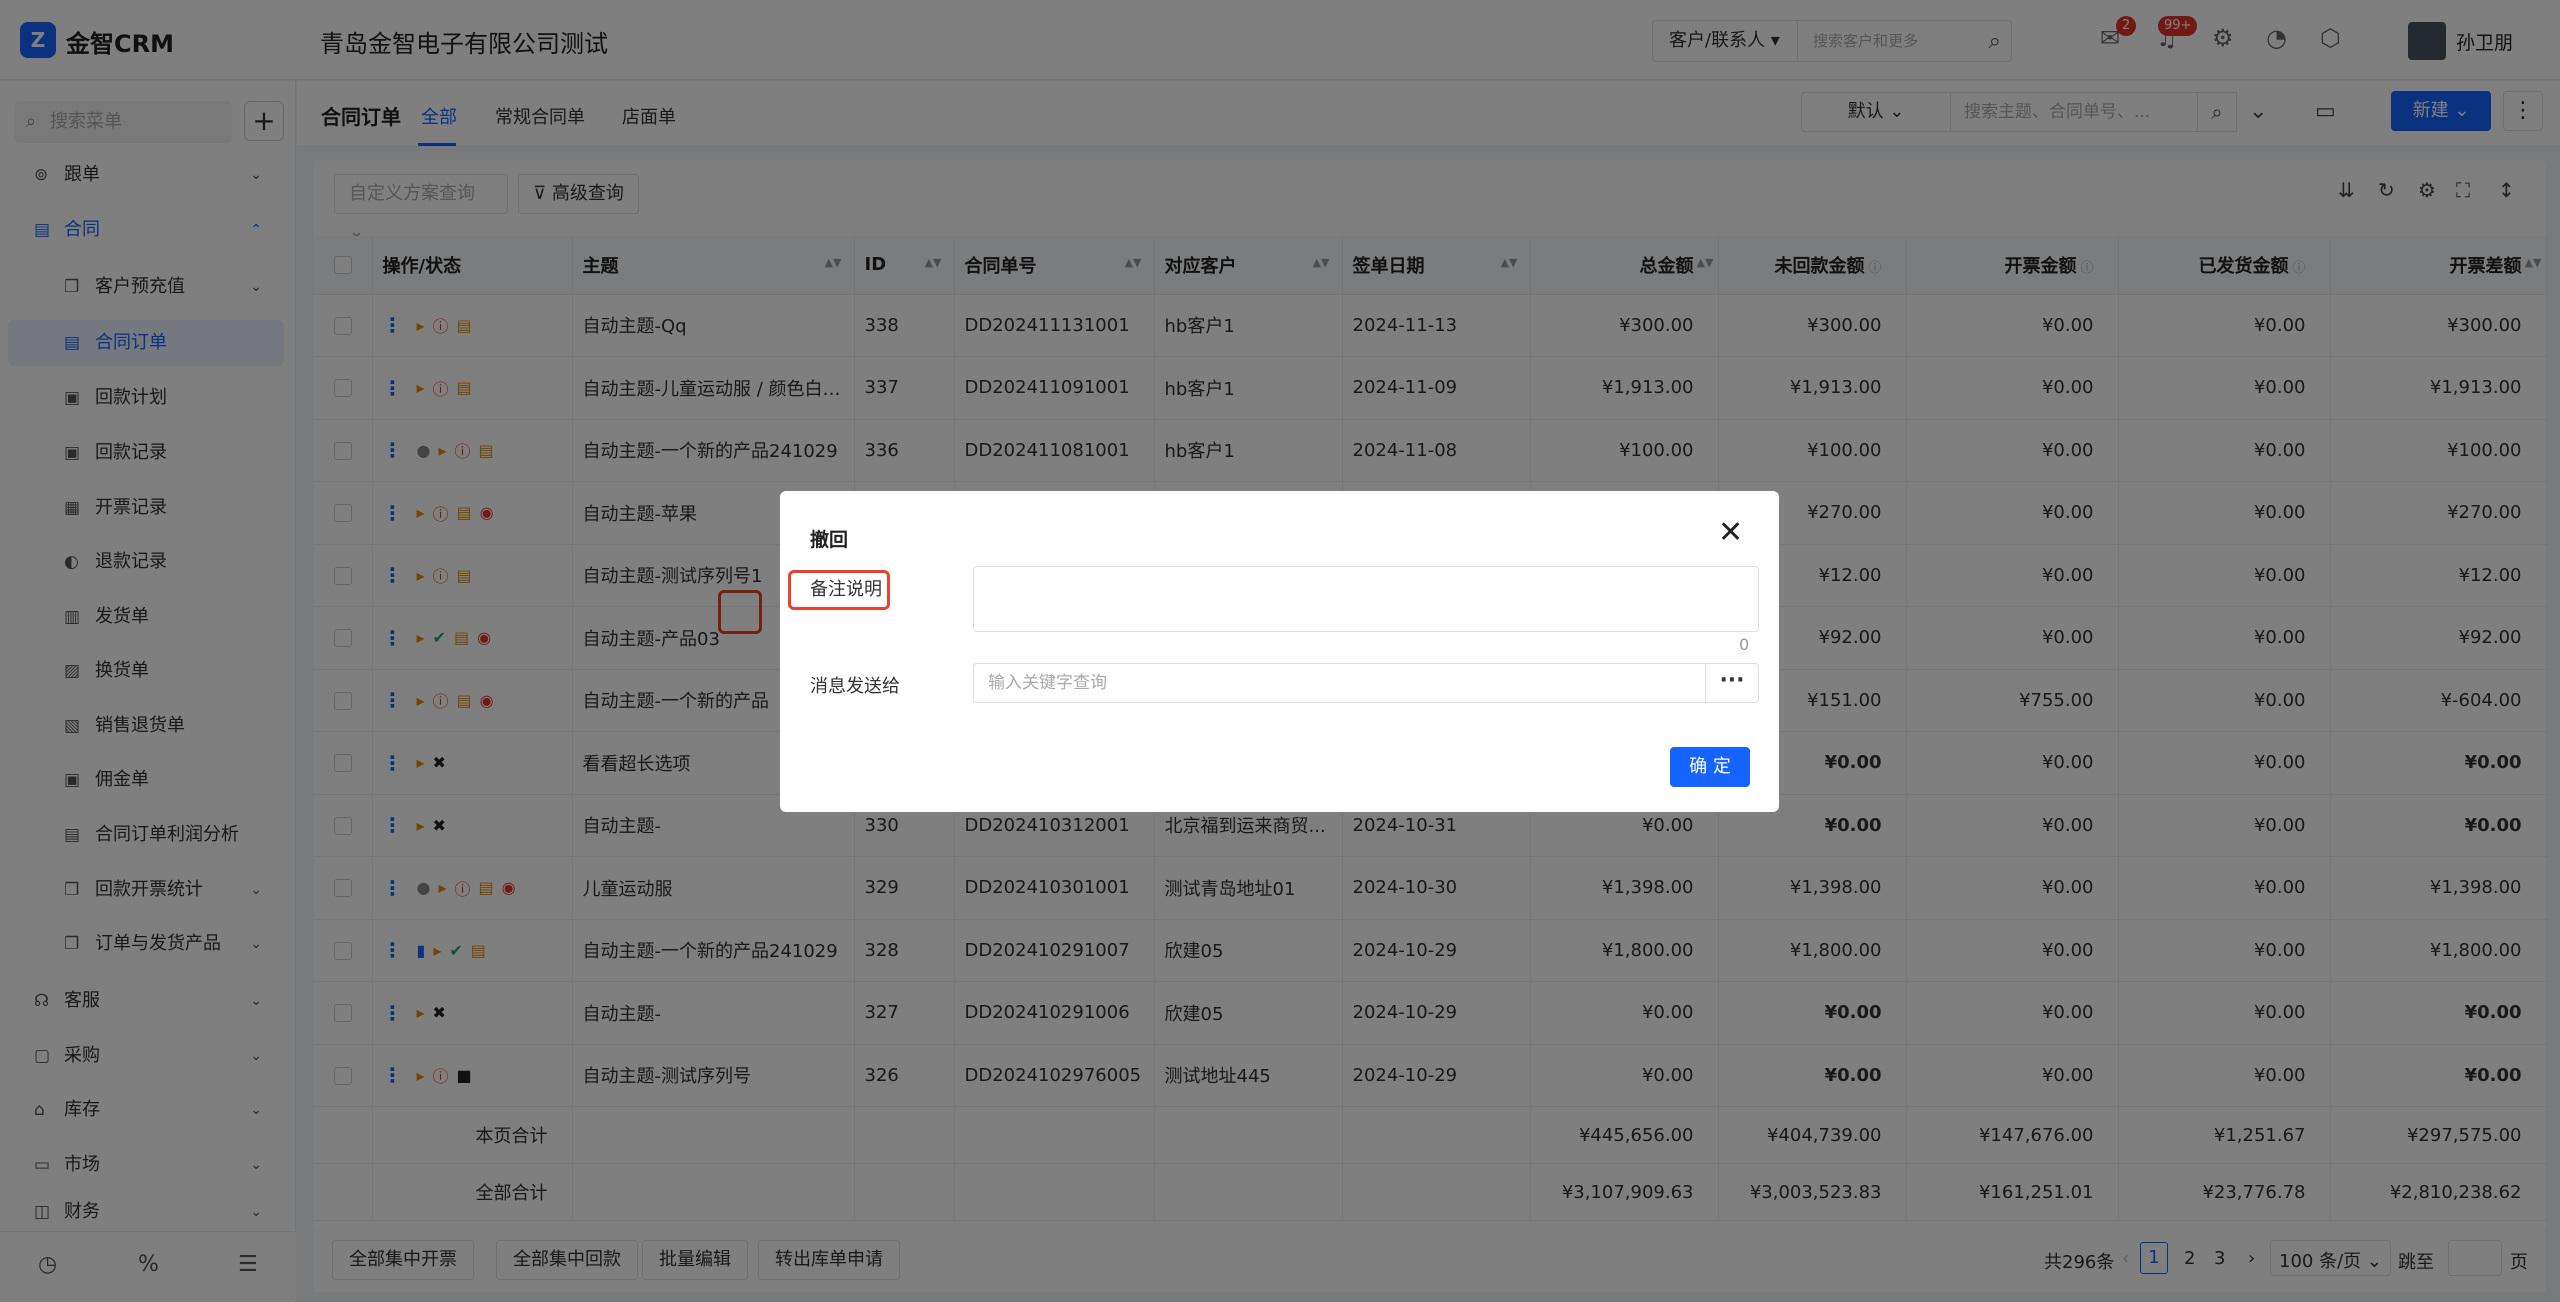  What do you see at coordinates (1339, 683) in the screenshot?
I see `send-to-input: 输入关键字查询` at bounding box center [1339, 683].